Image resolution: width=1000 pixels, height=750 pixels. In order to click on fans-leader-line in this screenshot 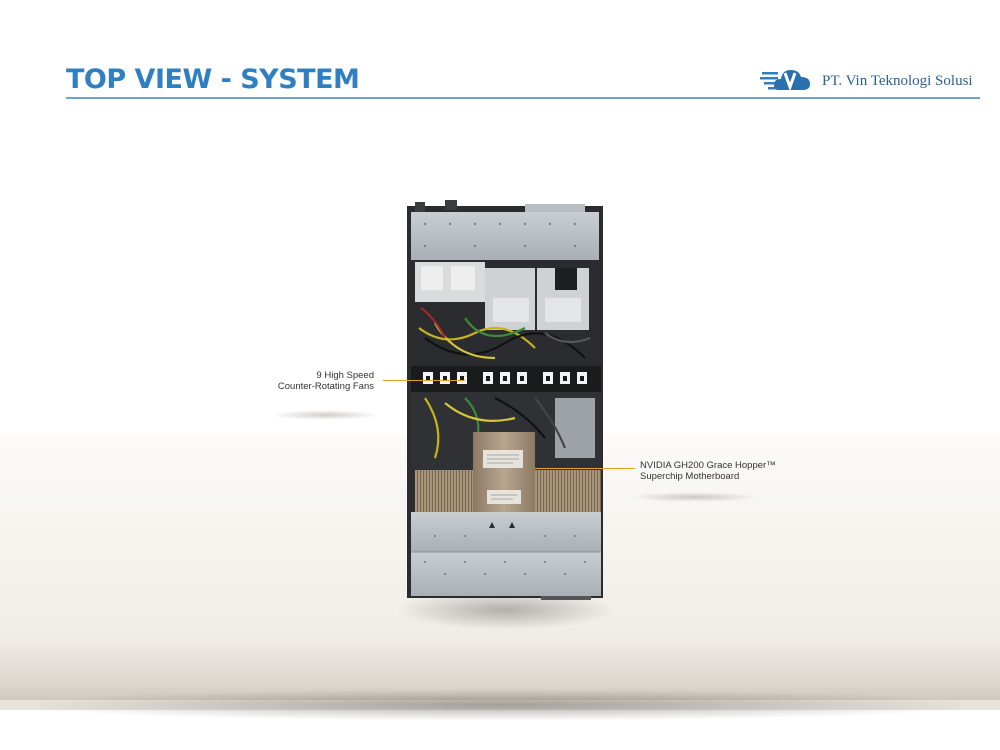, I will do `click(424, 380)`.